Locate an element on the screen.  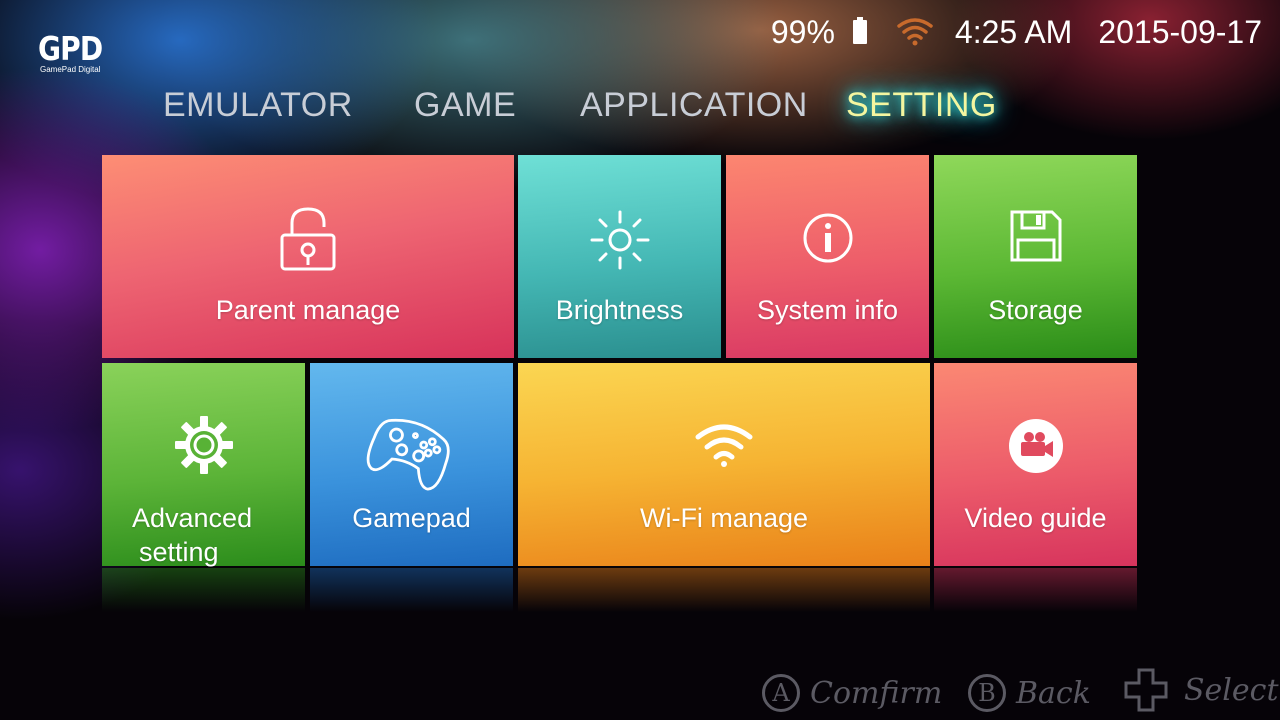
tab-setting: SETTING is located at coordinates (921, 105).